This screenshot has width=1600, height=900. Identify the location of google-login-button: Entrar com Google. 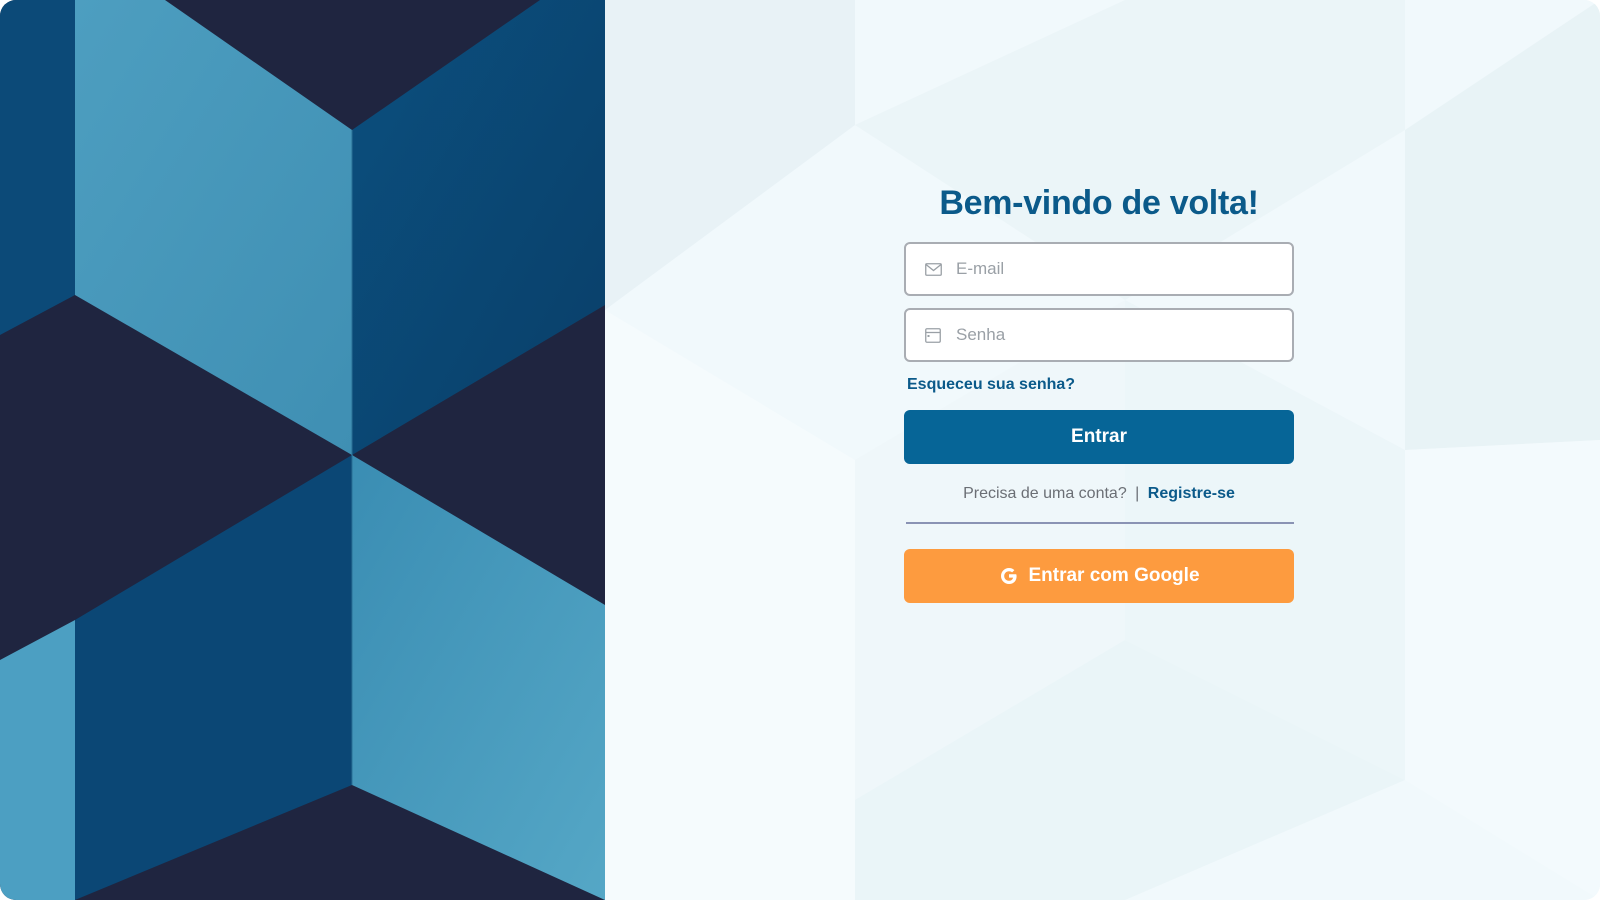
(1099, 576).